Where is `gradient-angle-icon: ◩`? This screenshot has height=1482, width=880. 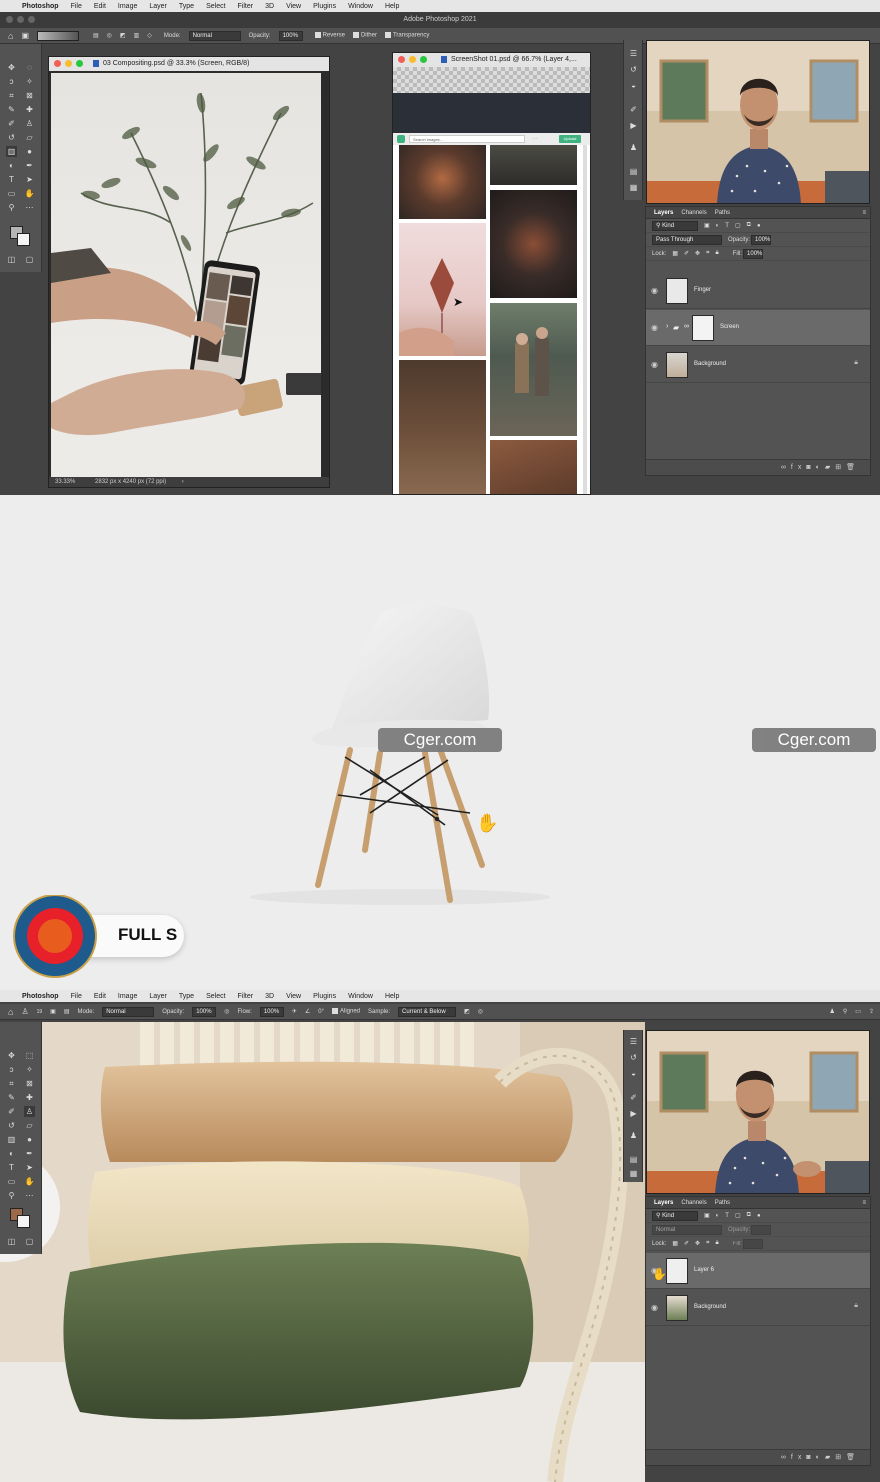 gradient-angle-icon: ◩ is located at coordinates (123, 35).